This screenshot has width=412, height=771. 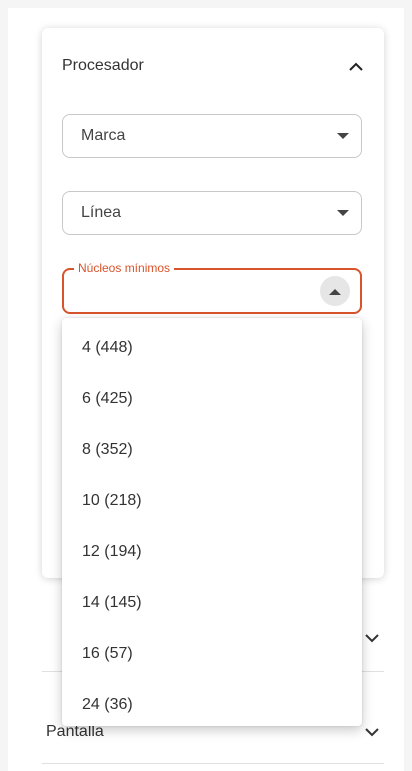 I want to click on line-select: Línea, so click(x=212, y=213).